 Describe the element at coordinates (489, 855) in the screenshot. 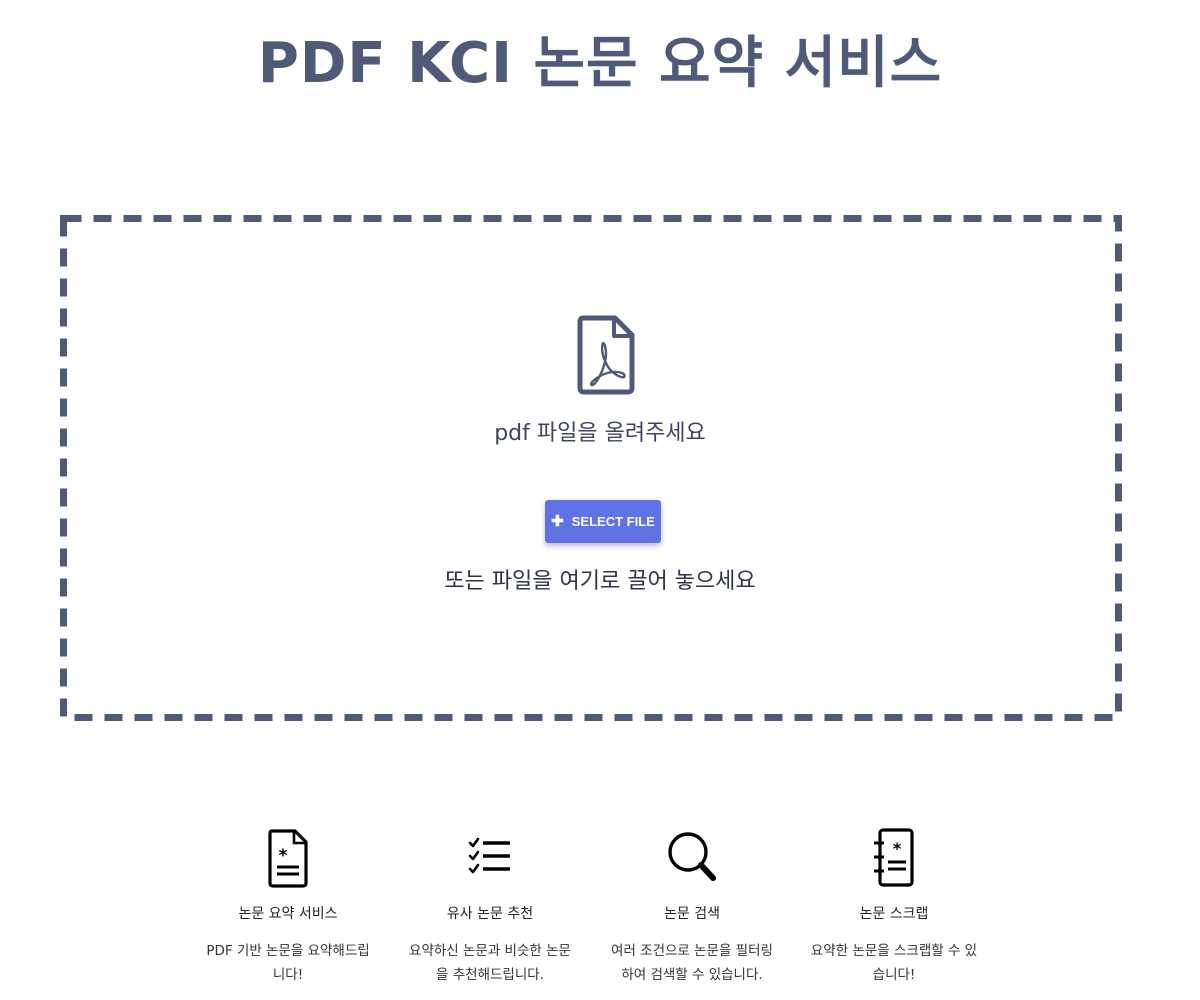

I see `checklist-icon` at that location.